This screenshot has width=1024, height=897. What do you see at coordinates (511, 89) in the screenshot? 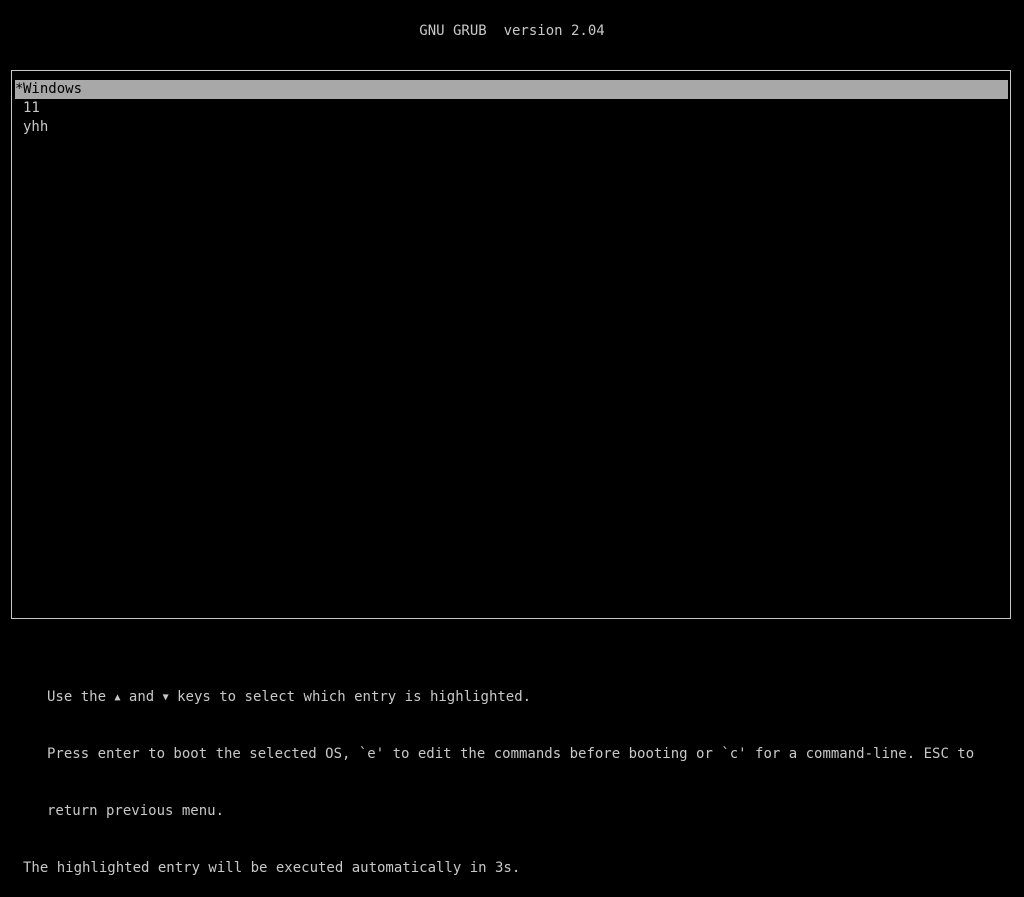
I see `boot-entry-windows: *Windows` at bounding box center [511, 89].